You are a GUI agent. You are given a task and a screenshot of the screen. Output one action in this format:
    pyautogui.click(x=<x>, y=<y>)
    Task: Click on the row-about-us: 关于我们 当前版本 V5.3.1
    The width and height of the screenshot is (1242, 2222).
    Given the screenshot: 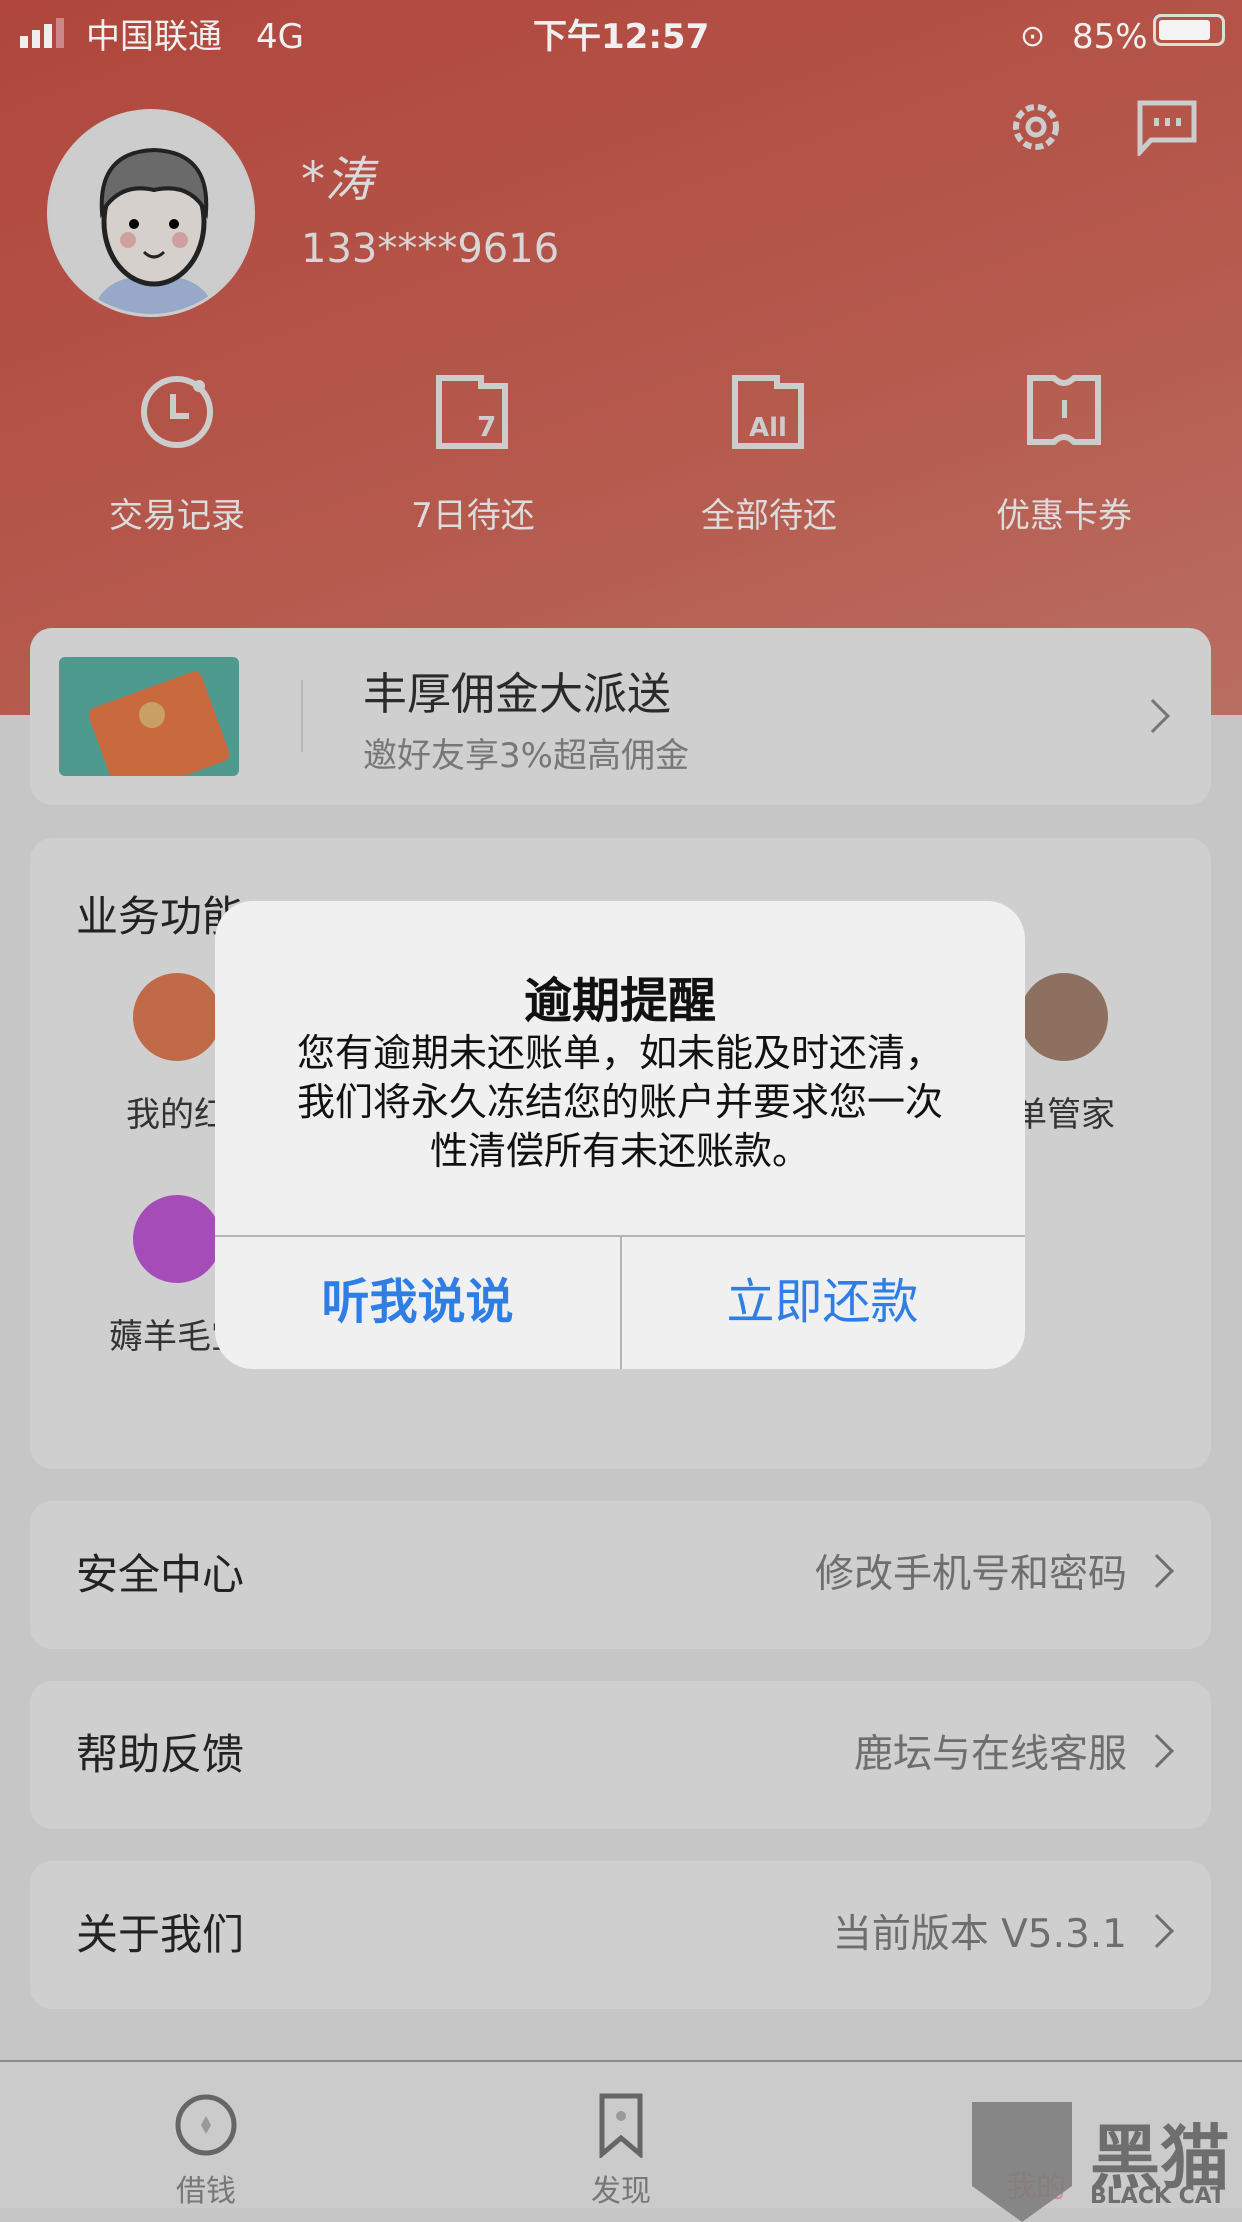 What is the action you would take?
    pyautogui.click(x=620, y=1935)
    